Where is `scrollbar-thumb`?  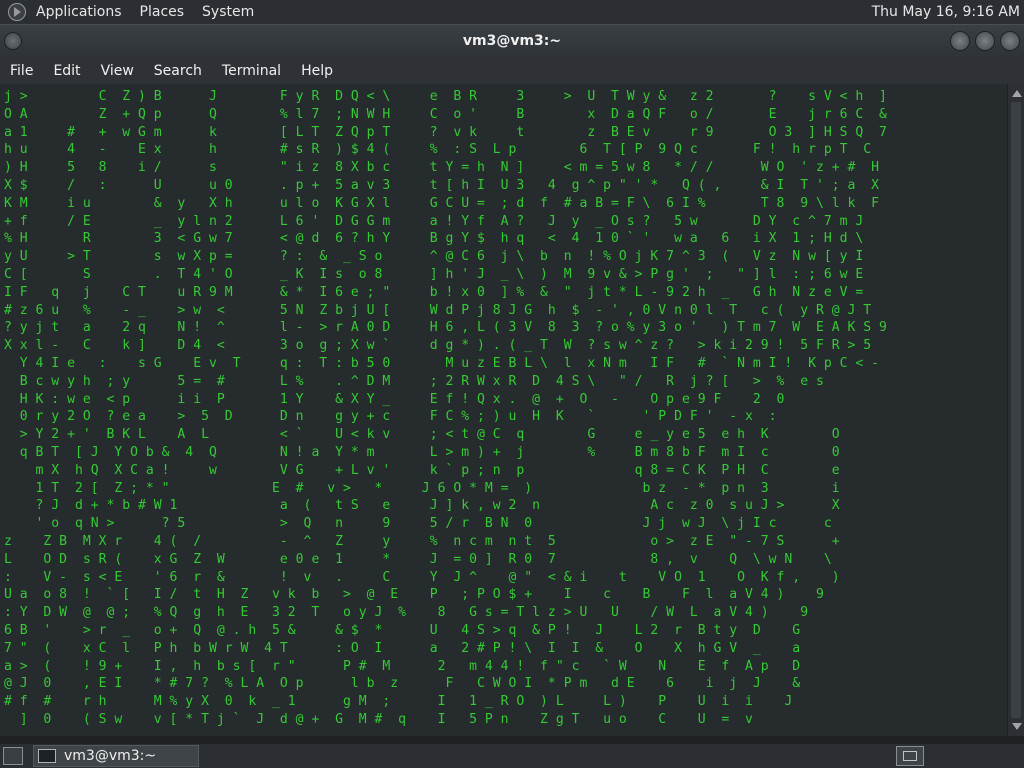
scrollbar-thumb is located at coordinates (1016, 410).